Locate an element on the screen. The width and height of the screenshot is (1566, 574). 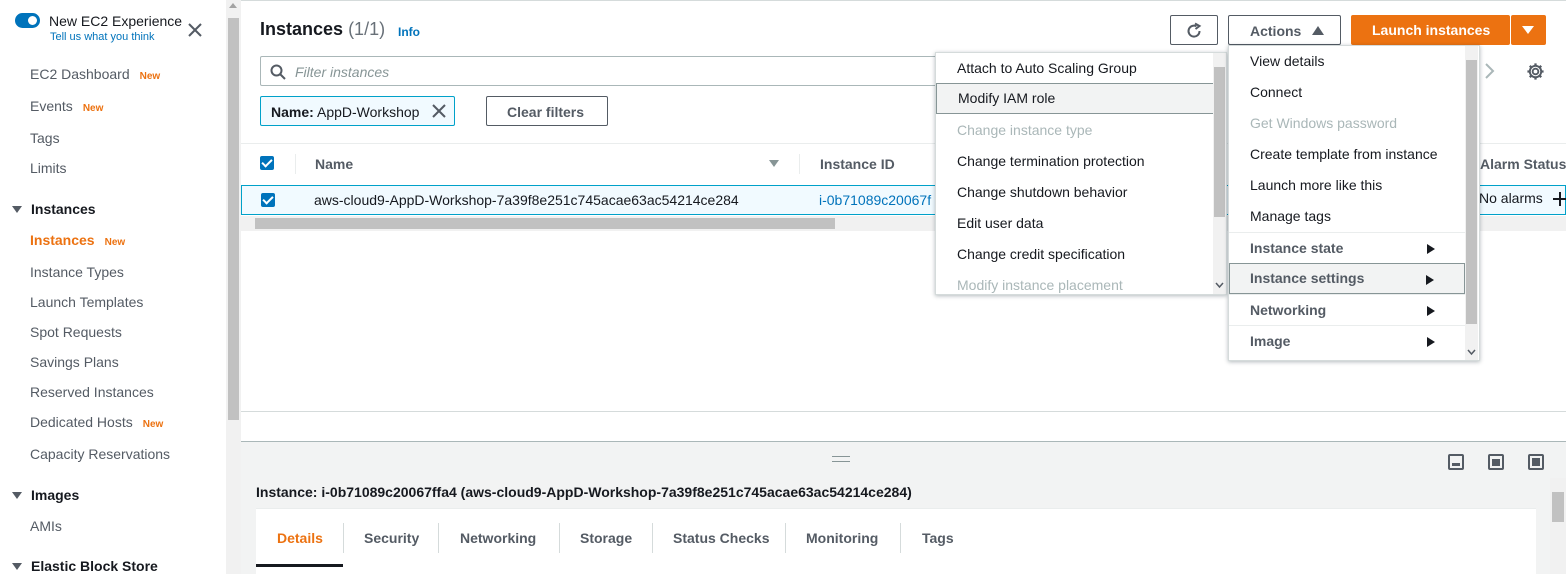
filter-token: Name: AppD-Workshop is located at coordinates (357, 111).